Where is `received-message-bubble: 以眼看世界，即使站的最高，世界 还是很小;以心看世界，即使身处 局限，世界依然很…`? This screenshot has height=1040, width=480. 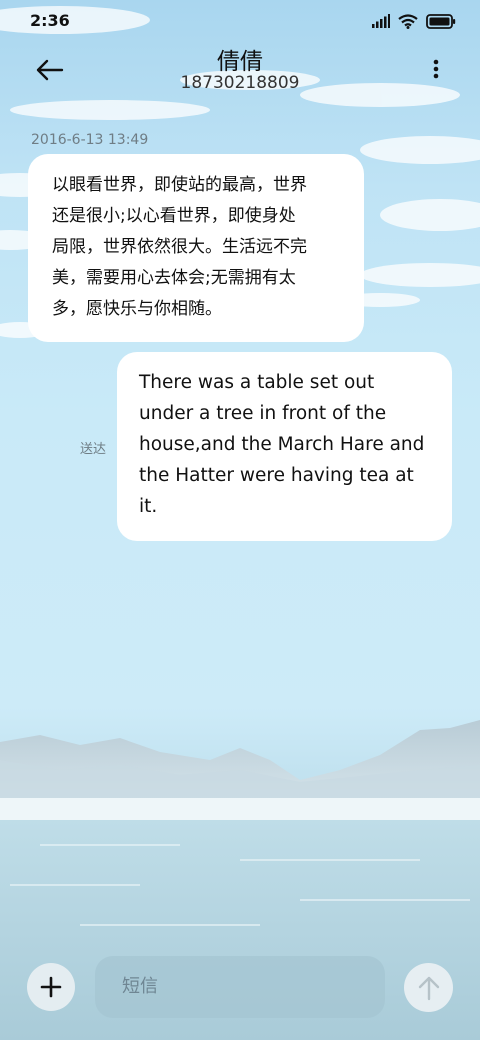 received-message-bubble: 以眼看世界，即使站的最高，世界 还是很小;以心看世界，即使身处 局限，世界依然很… is located at coordinates (196, 248).